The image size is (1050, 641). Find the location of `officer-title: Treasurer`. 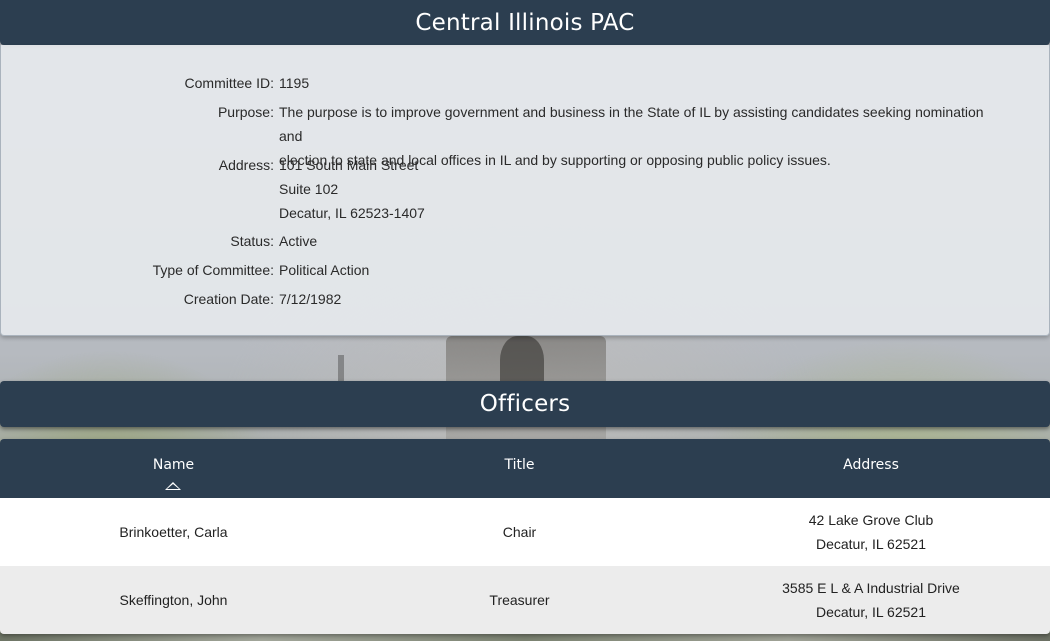

officer-title: Treasurer is located at coordinates (519, 600).